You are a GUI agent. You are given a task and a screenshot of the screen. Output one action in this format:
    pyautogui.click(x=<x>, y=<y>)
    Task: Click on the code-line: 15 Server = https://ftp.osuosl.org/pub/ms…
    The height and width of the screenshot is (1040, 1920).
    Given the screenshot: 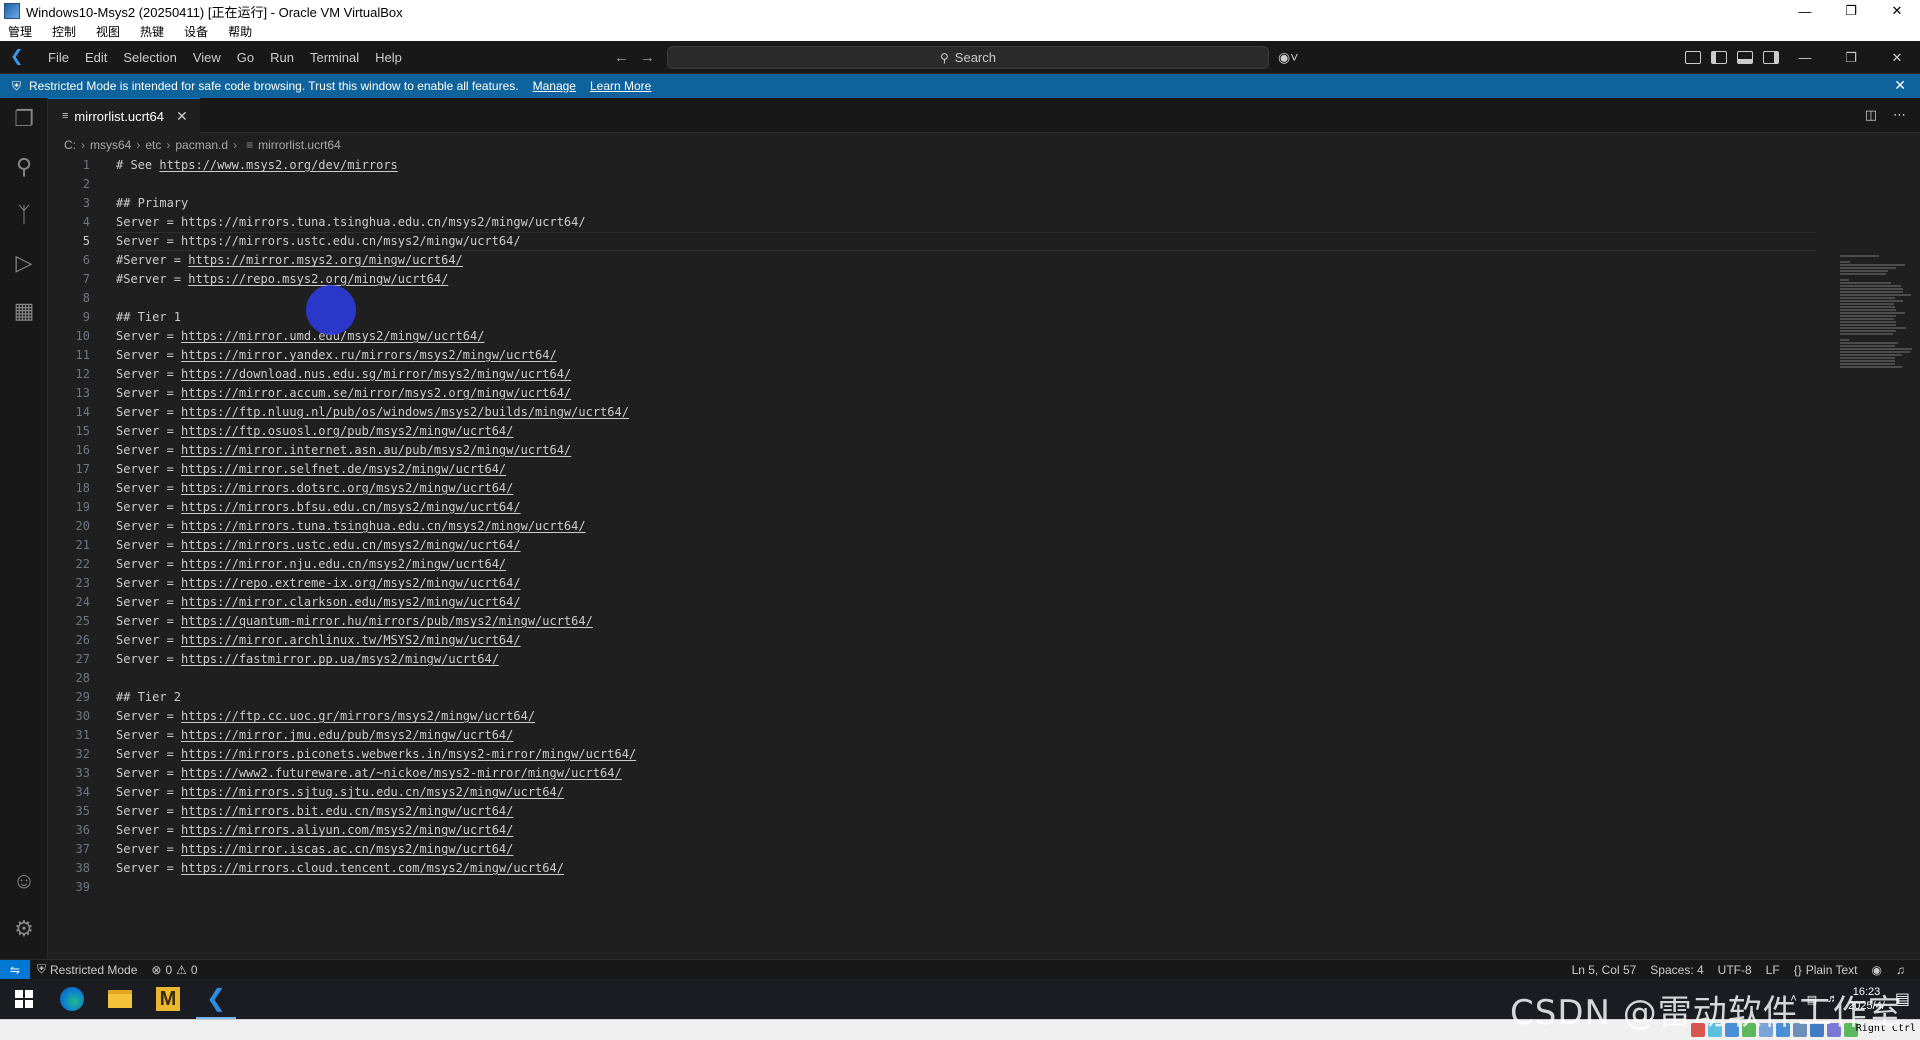 What is the action you would take?
    pyautogui.click(x=918, y=431)
    